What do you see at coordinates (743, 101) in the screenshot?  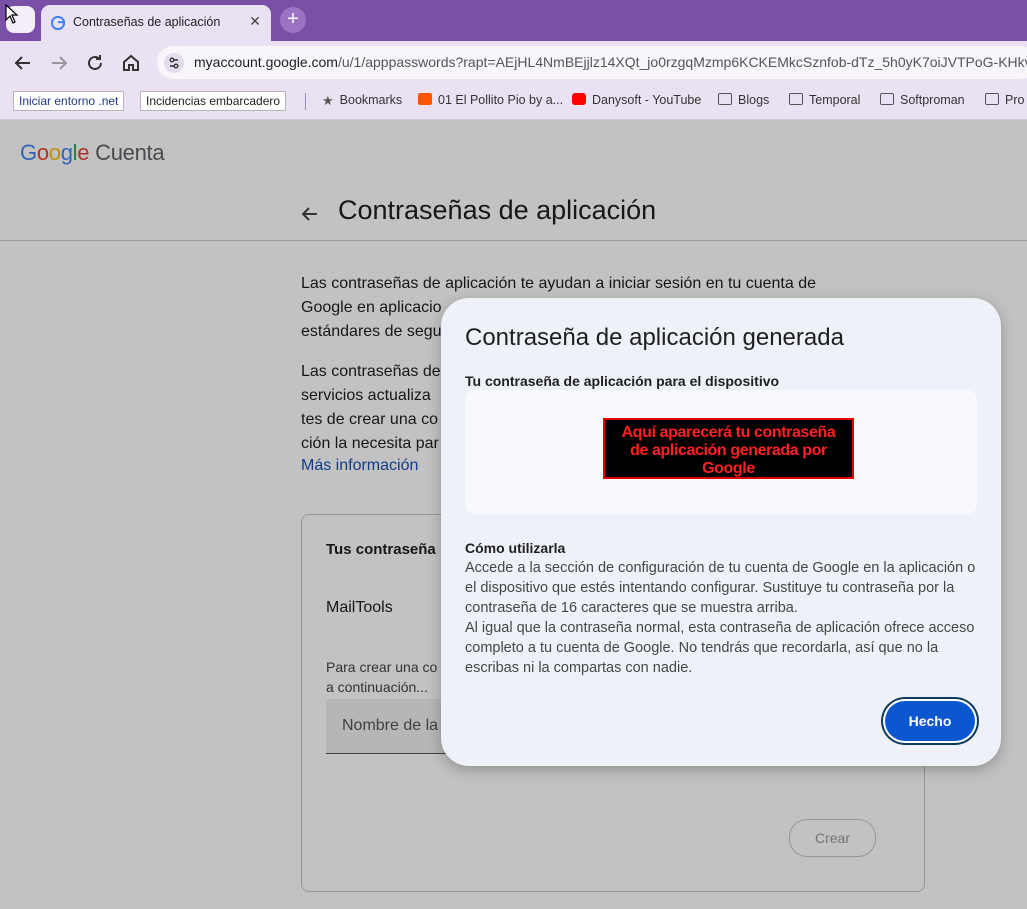 I see `bookmark-folder-blogs: Blogs` at bounding box center [743, 101].